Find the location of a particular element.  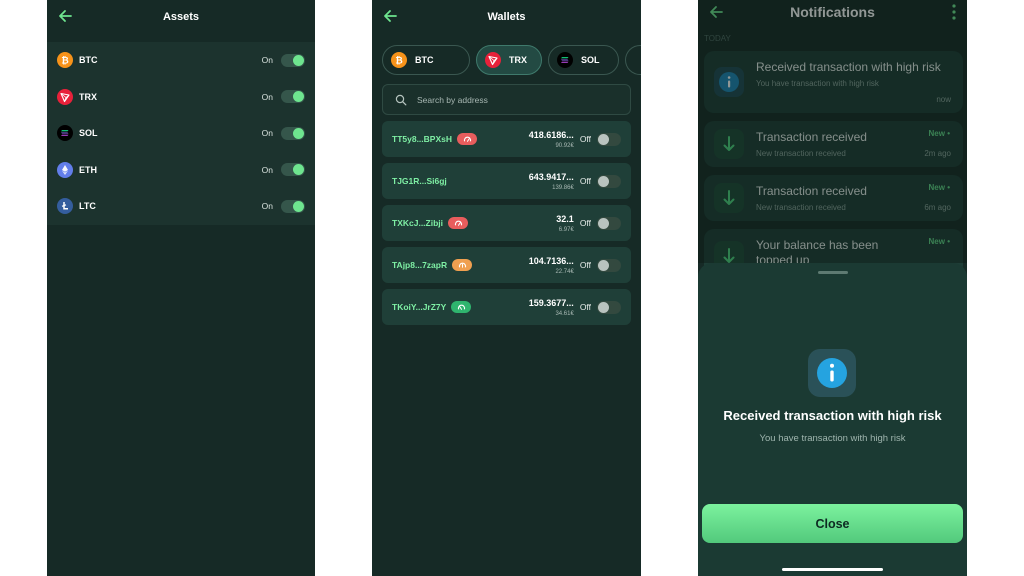

chip-trx: TRX is located at coordinates (509, 60).